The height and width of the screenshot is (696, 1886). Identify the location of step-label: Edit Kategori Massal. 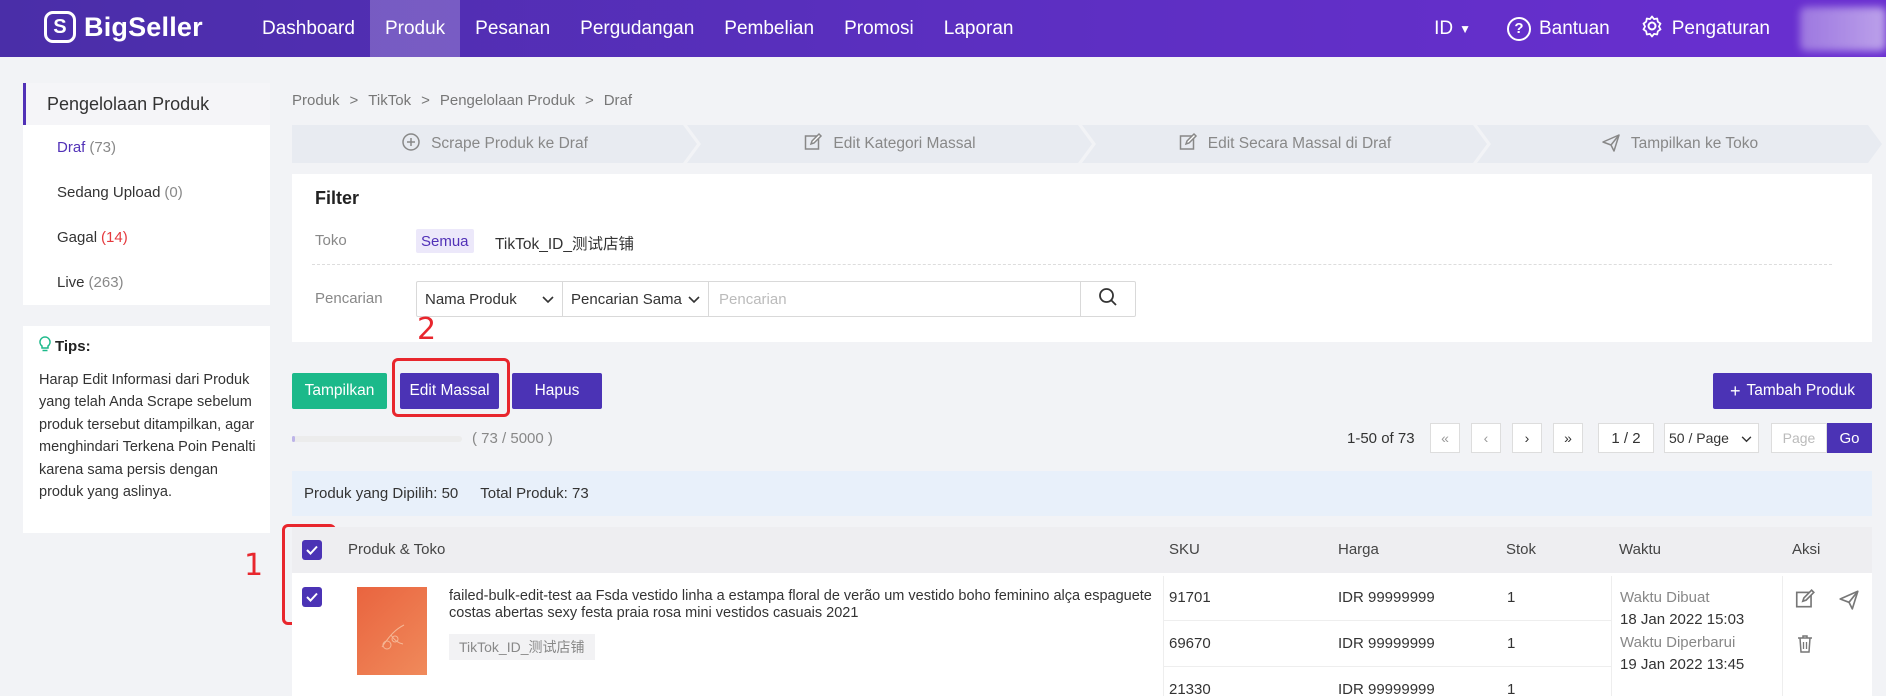
(904, 143).